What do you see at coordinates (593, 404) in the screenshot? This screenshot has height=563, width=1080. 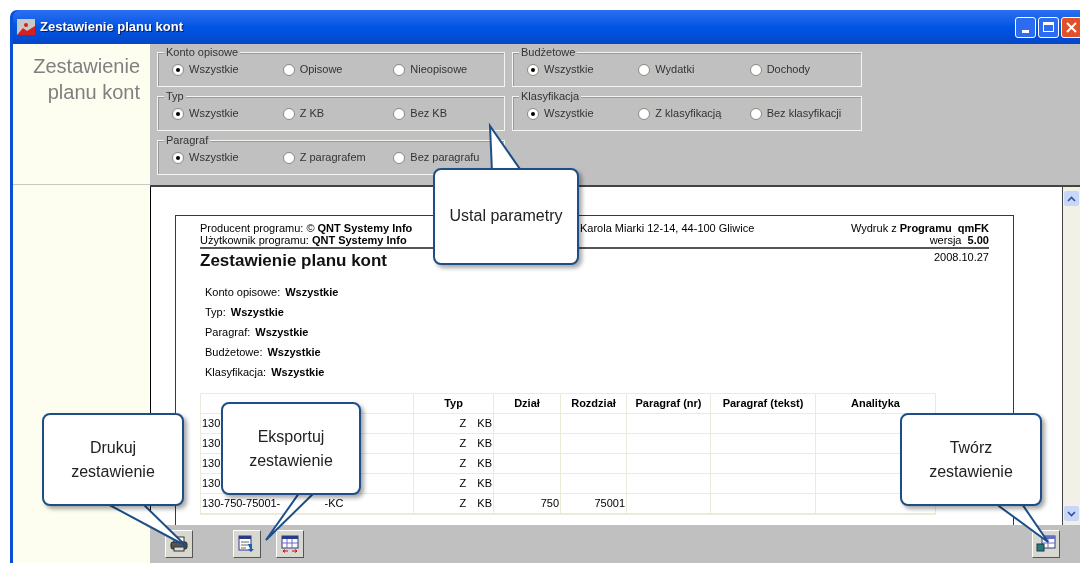 I see `column-header: Rozdział` at bounding box center [593, 404].